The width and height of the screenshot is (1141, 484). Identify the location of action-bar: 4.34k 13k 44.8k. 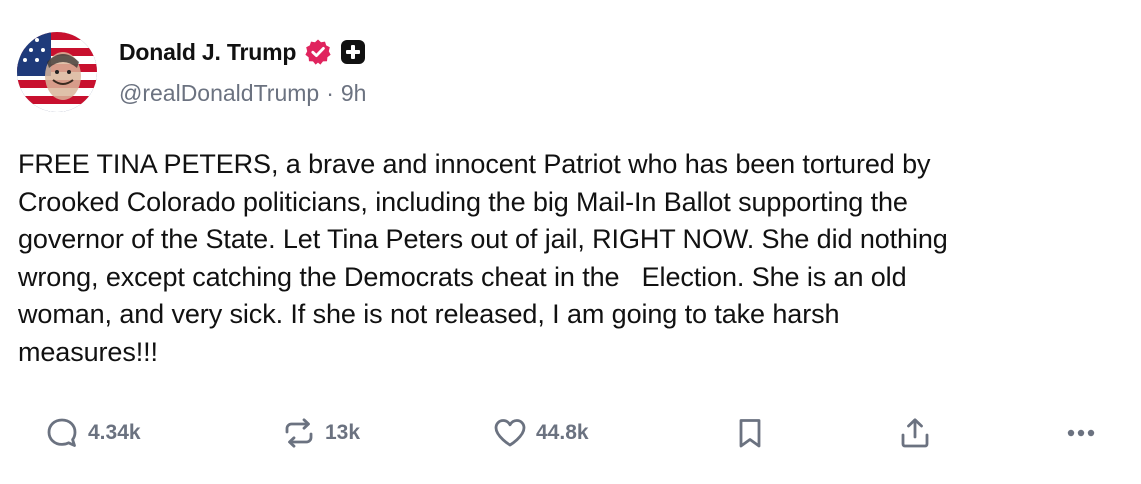
(570, 433).